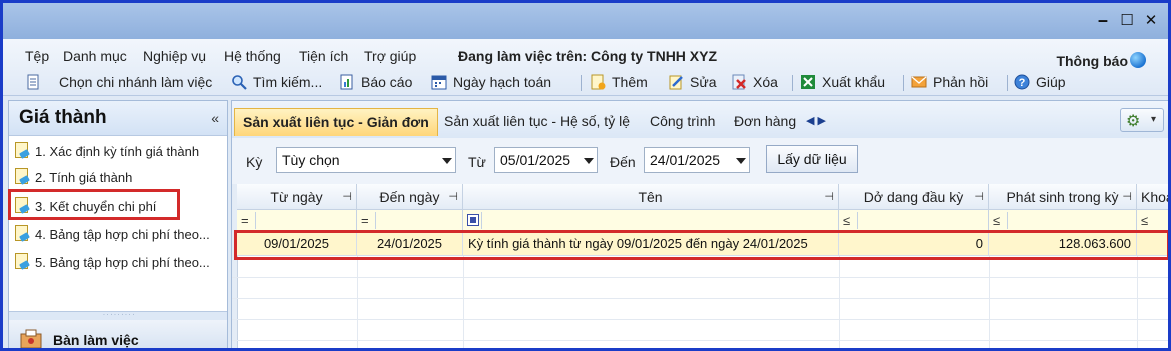 Image resolution: width=1171 pixels, height=351 pixels. What do you see at coordinates (546, 160) in the screenshot?
I see `from-date-field: 05/01/2025` at bounding box center [546, 160].